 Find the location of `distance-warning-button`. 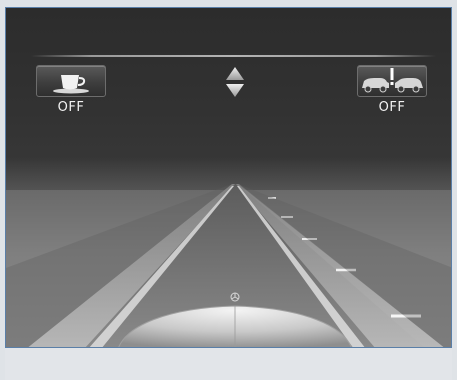

distance-warning-button is located at coordinates (392, 81).